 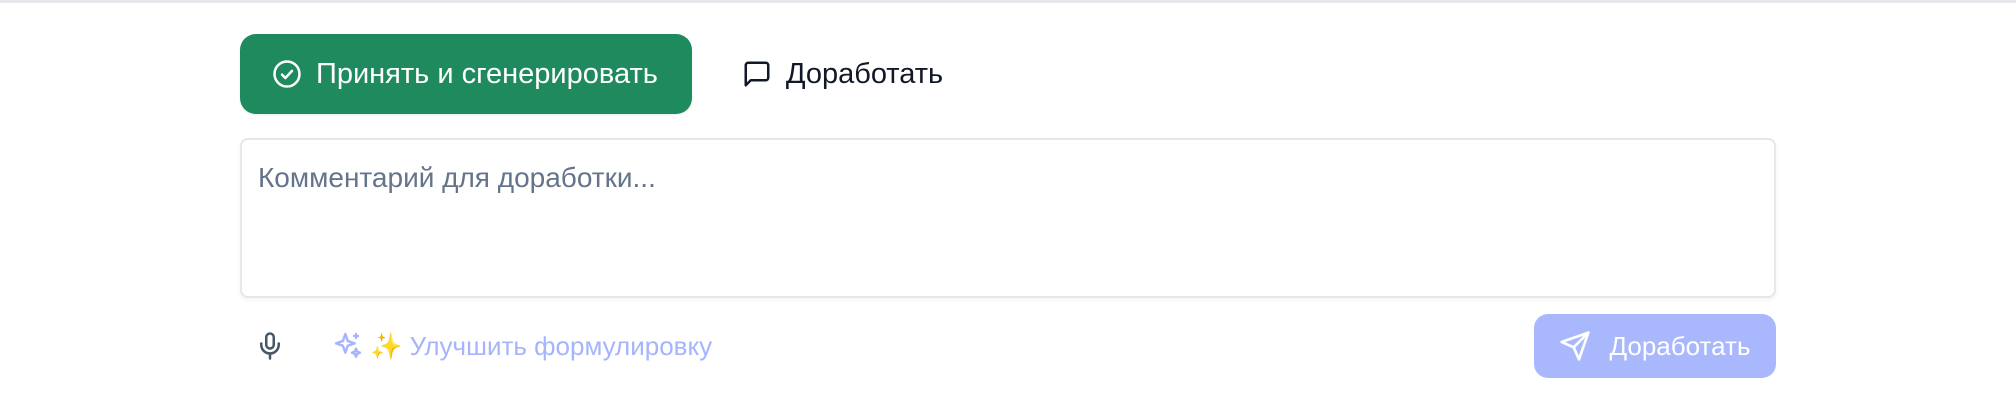 What do you see at coordinates (487, 73) in the screenshot?
I see `accept-button-label: Принять и сгенерировать` at bounding box center [487, 73].